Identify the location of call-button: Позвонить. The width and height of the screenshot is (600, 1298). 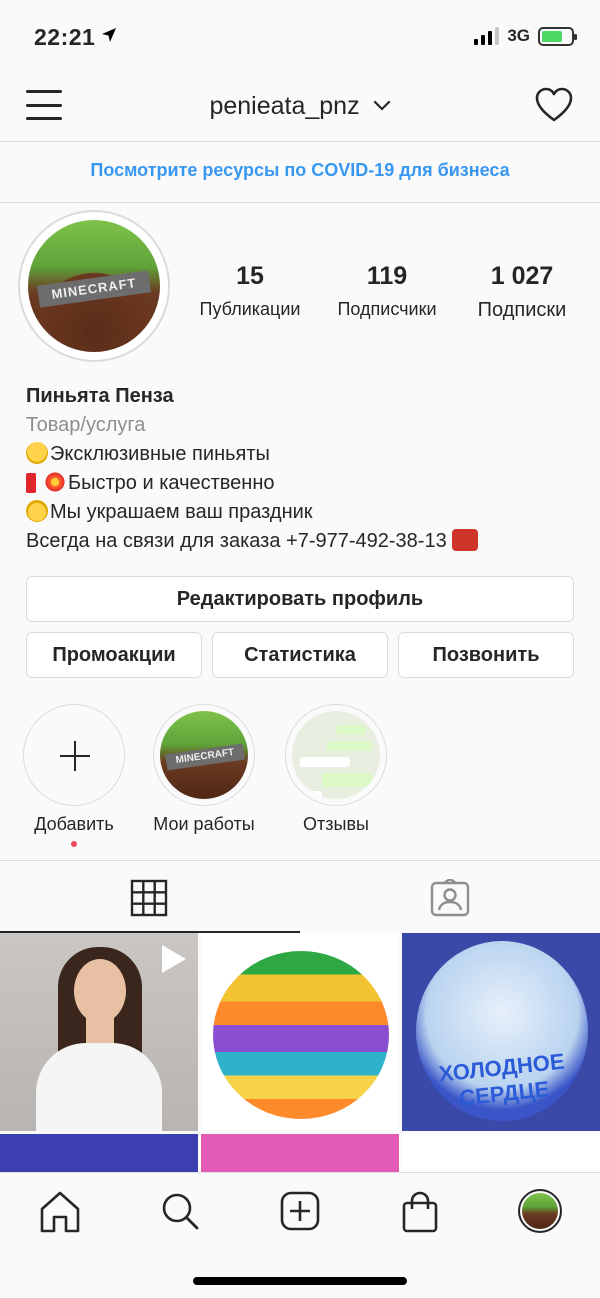
(486, 655).